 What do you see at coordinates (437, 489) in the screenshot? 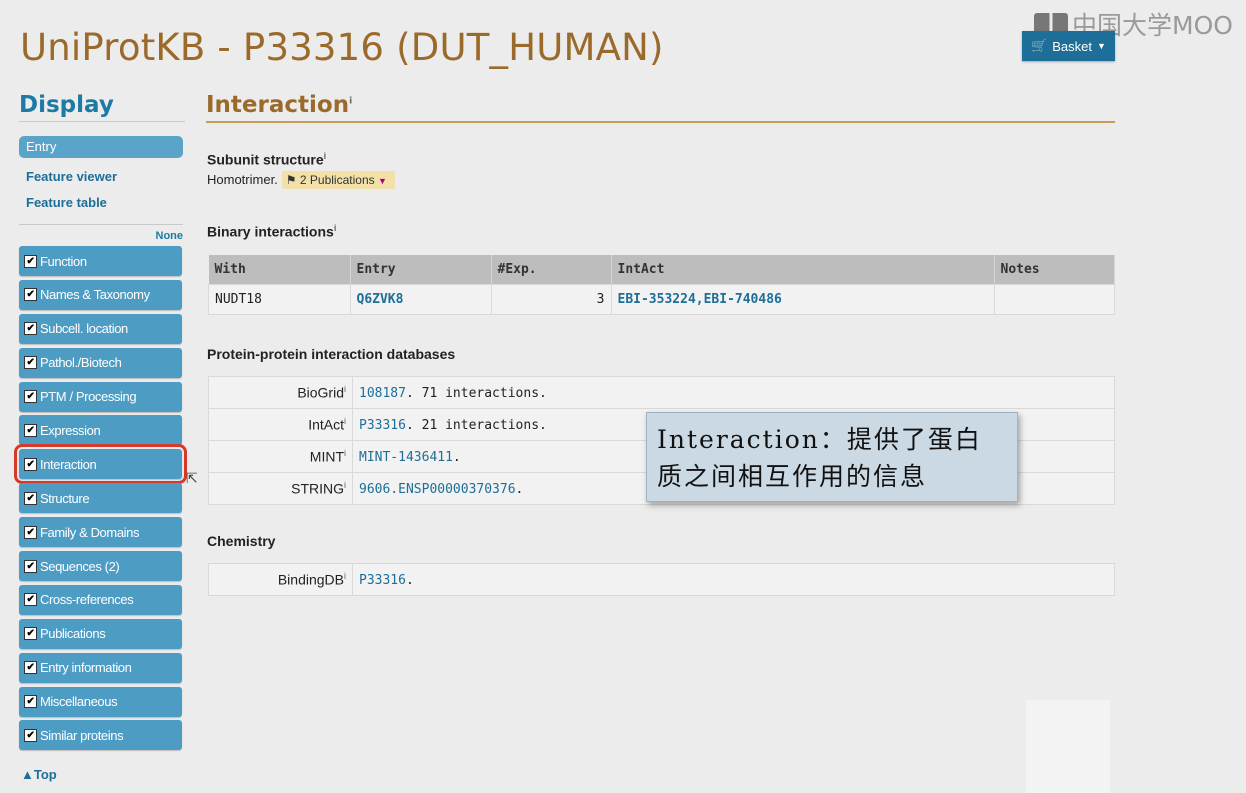
I see `db-id-link: 9606.ENSP00000370376` at bounding box center [437, 489].